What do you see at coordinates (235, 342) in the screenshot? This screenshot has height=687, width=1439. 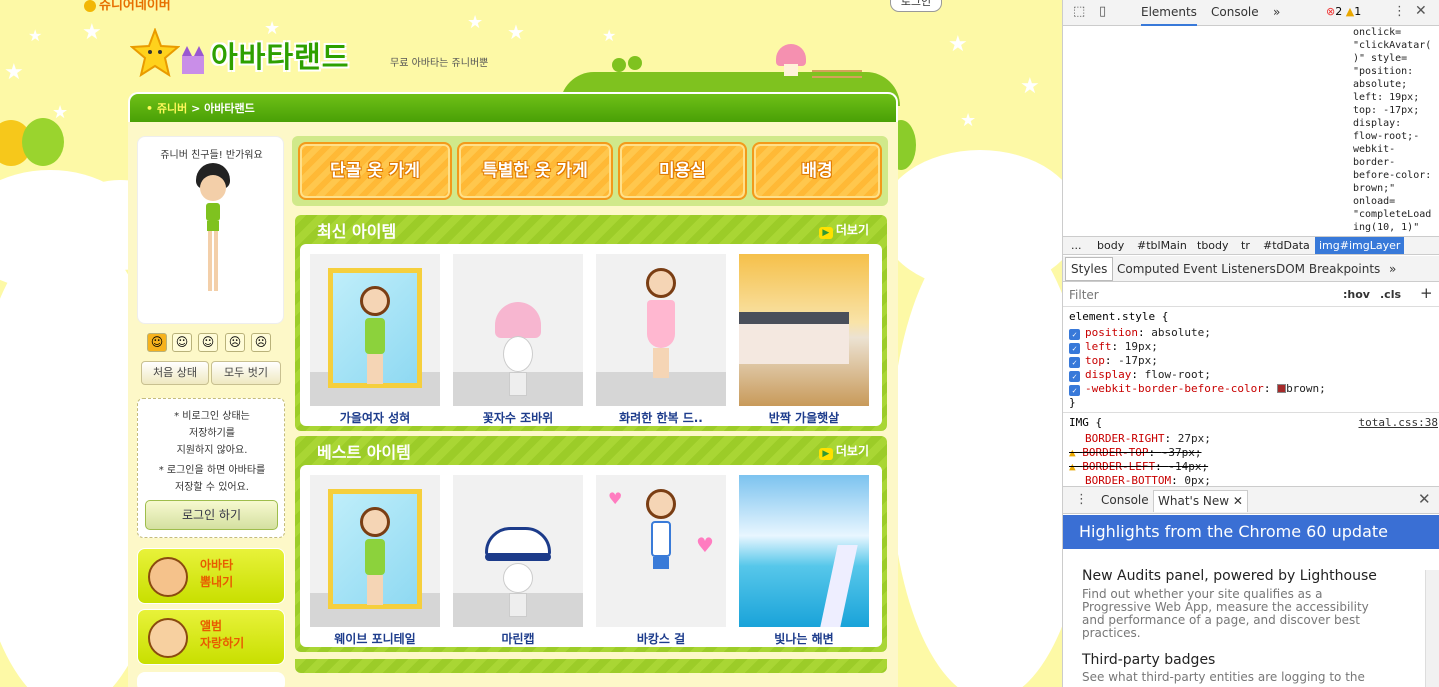 I see `face-sad-icon: ☹` at bounding box center [235, 342].